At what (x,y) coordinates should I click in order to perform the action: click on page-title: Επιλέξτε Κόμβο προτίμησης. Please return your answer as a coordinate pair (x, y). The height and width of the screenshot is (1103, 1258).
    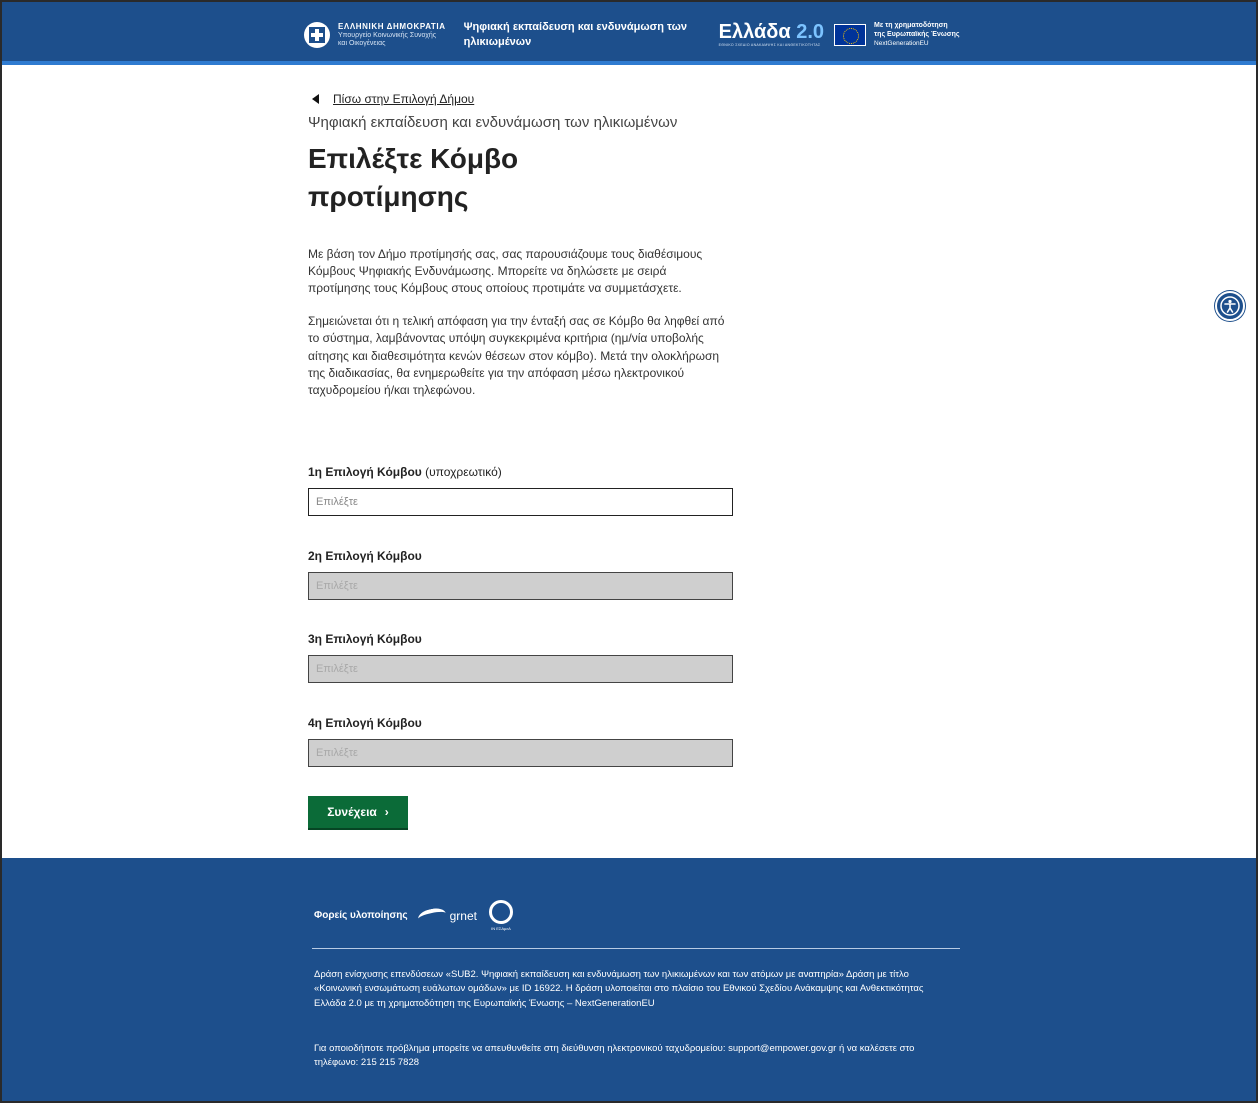
    Looking at the image, I should click on (413, 177).